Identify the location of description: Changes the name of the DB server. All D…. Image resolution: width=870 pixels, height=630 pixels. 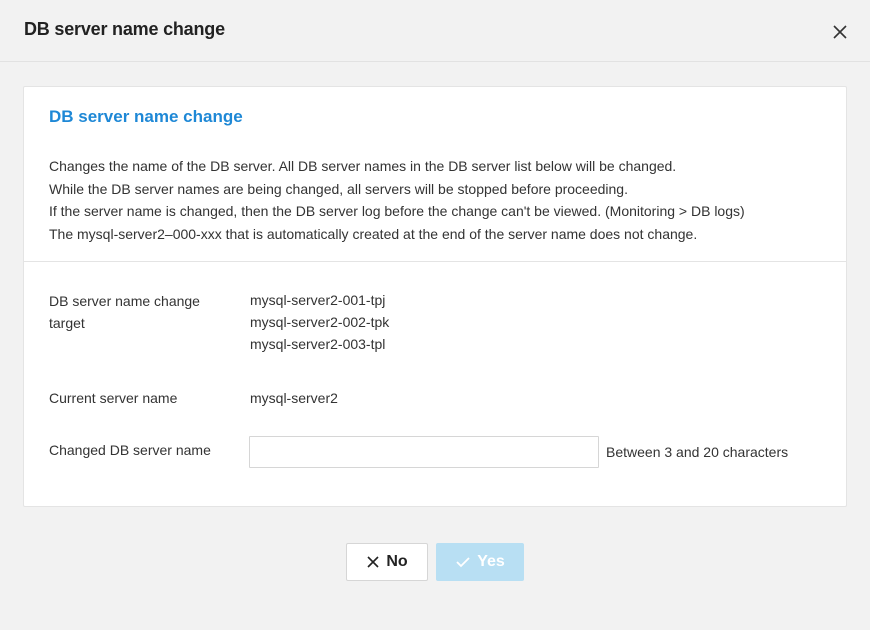
(439, 200).